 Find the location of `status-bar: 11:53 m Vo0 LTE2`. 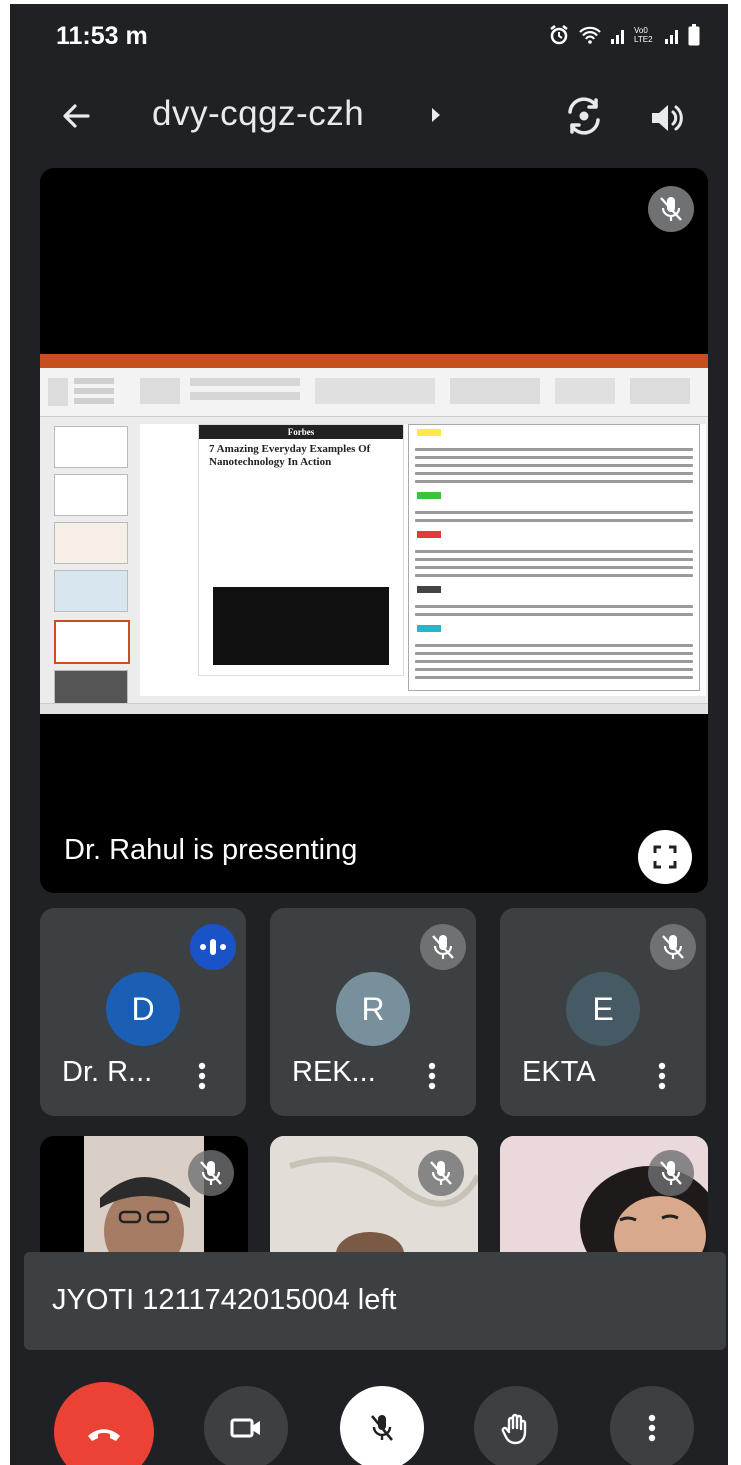

status-bar: 11:53 m Vo0 LTE2 is located at coordinates (369, 39).